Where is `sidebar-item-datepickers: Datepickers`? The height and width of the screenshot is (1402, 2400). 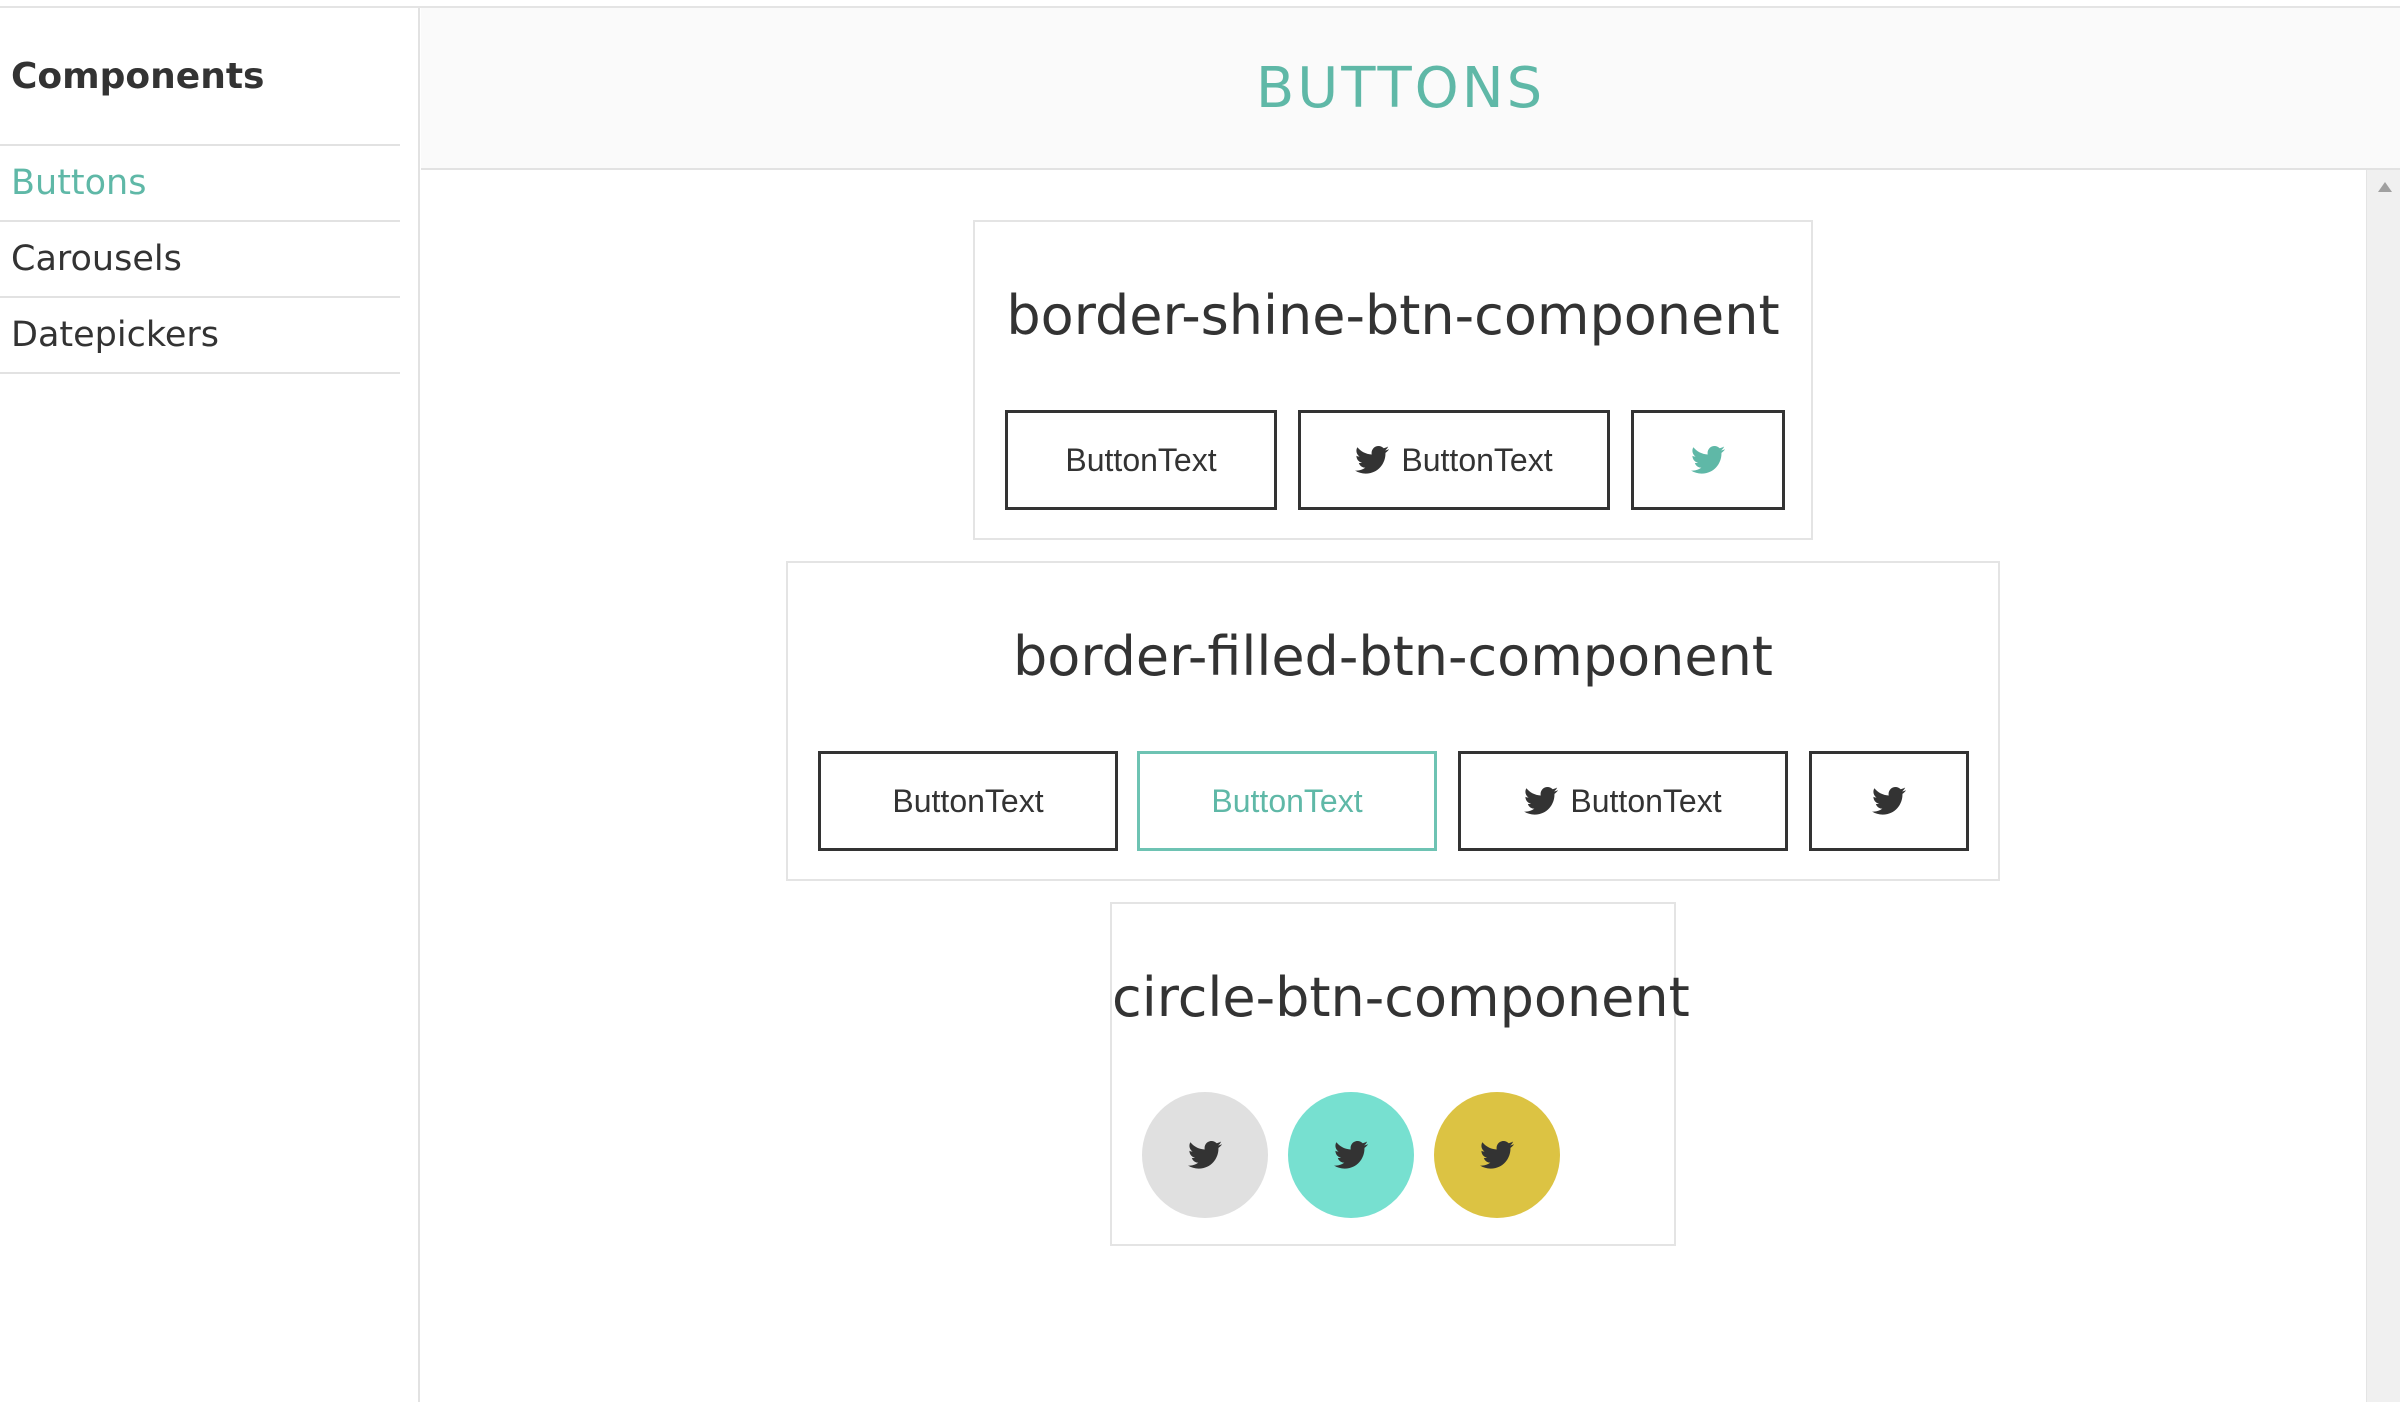 sidebar-item-datepickers: Datepickers is located at coordinates (200, 336).